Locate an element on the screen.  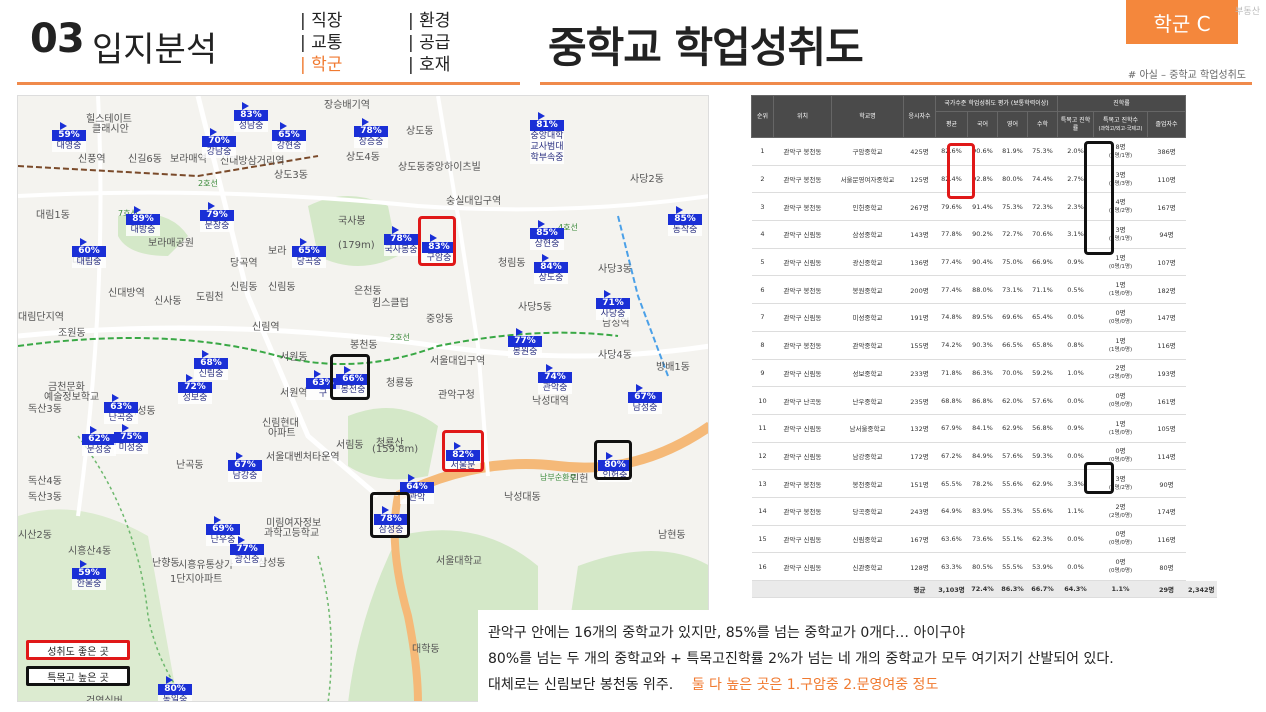
marker-school-name: 문창중 is located at coordinates (217, 226).